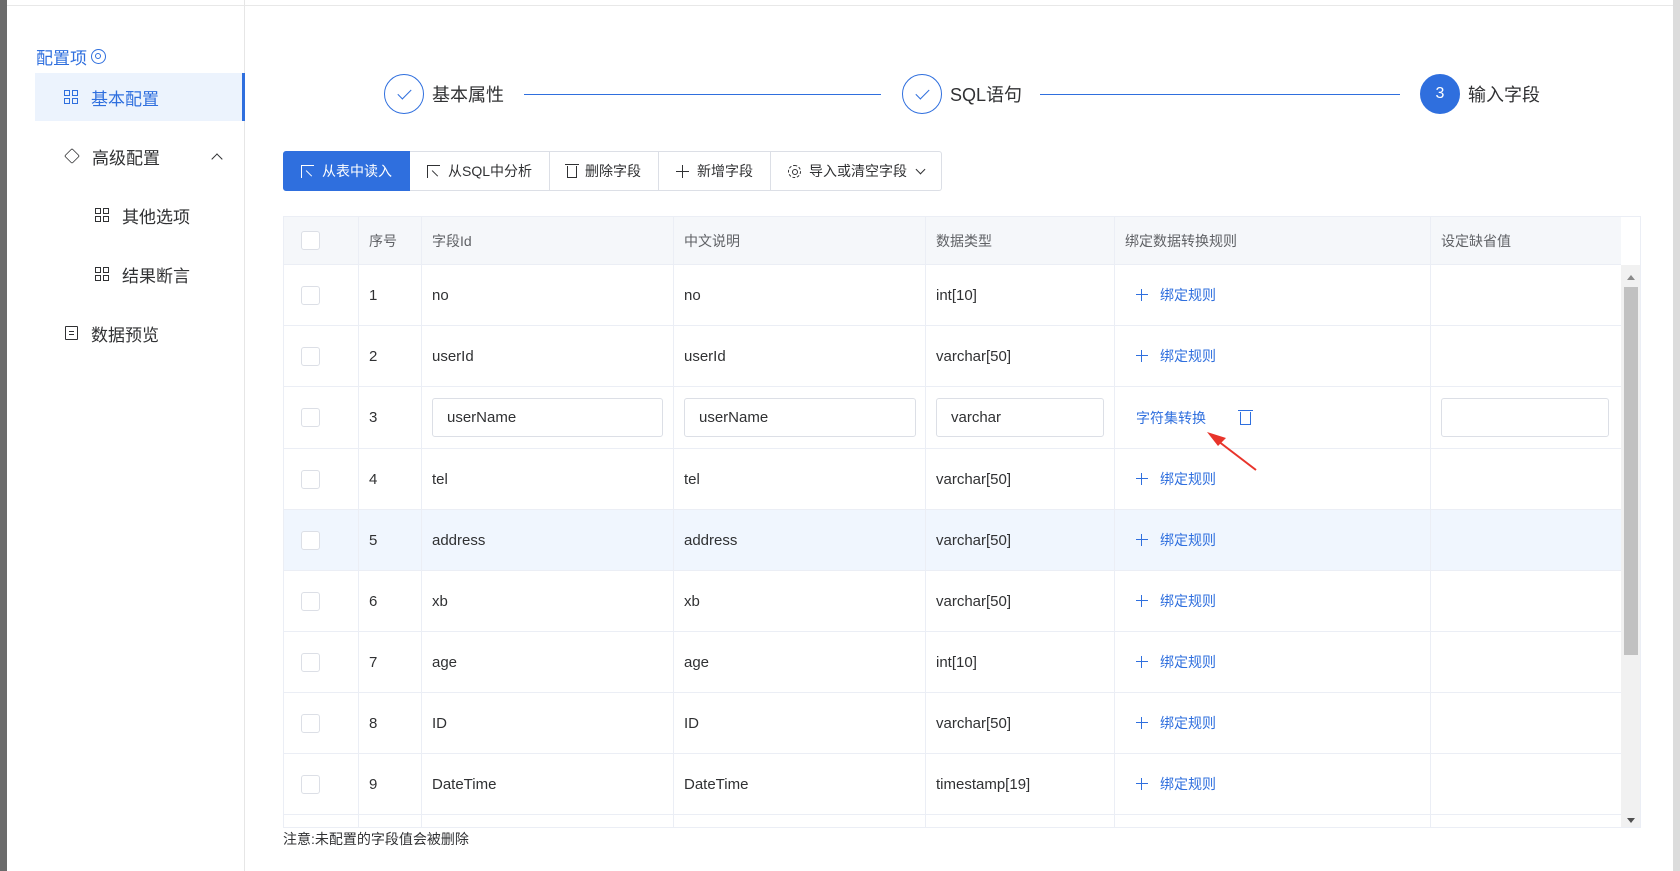 Image resolution: width=1680 pixels, height=871 pixels. What do you see at coordinates (800, 540) in the screenshot?
I see `field-desc: address` at bounding box center [800, 540].